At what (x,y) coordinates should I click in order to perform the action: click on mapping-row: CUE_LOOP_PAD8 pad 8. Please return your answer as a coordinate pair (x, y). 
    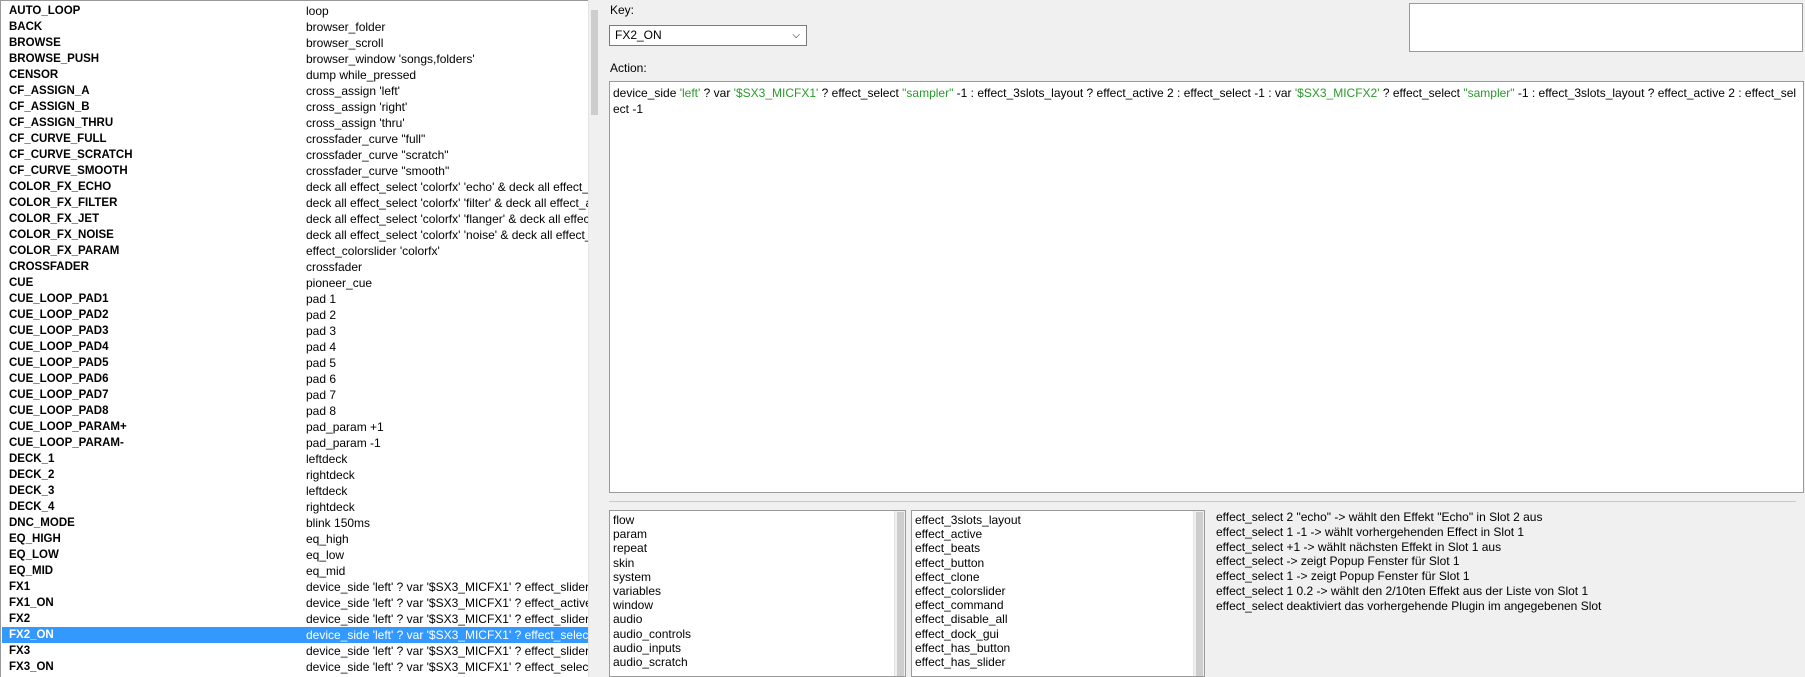
    Looking at the image, I should click on (295, 411).